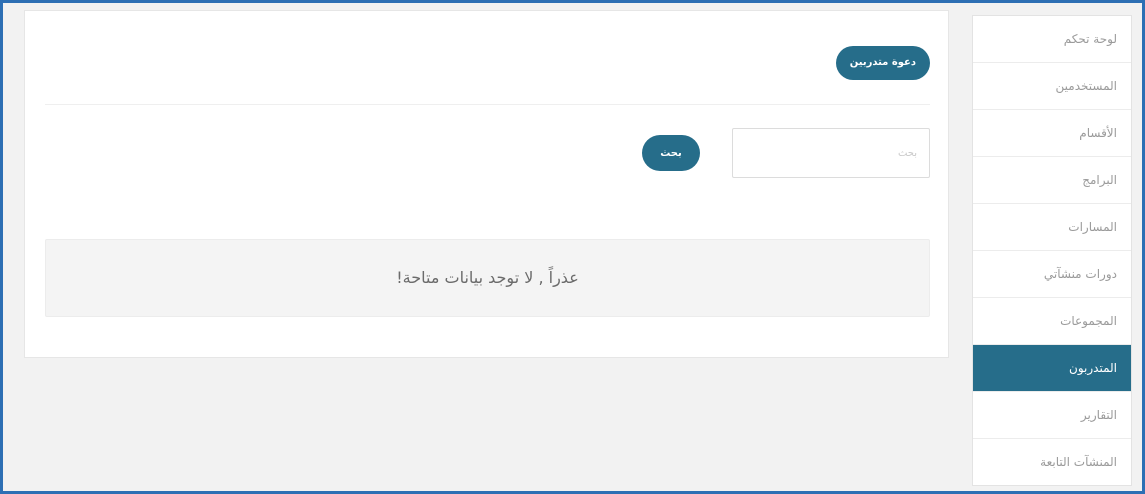  Describe the element at coordinates (487, 104) in the screenshot. I see `divider` at that location.